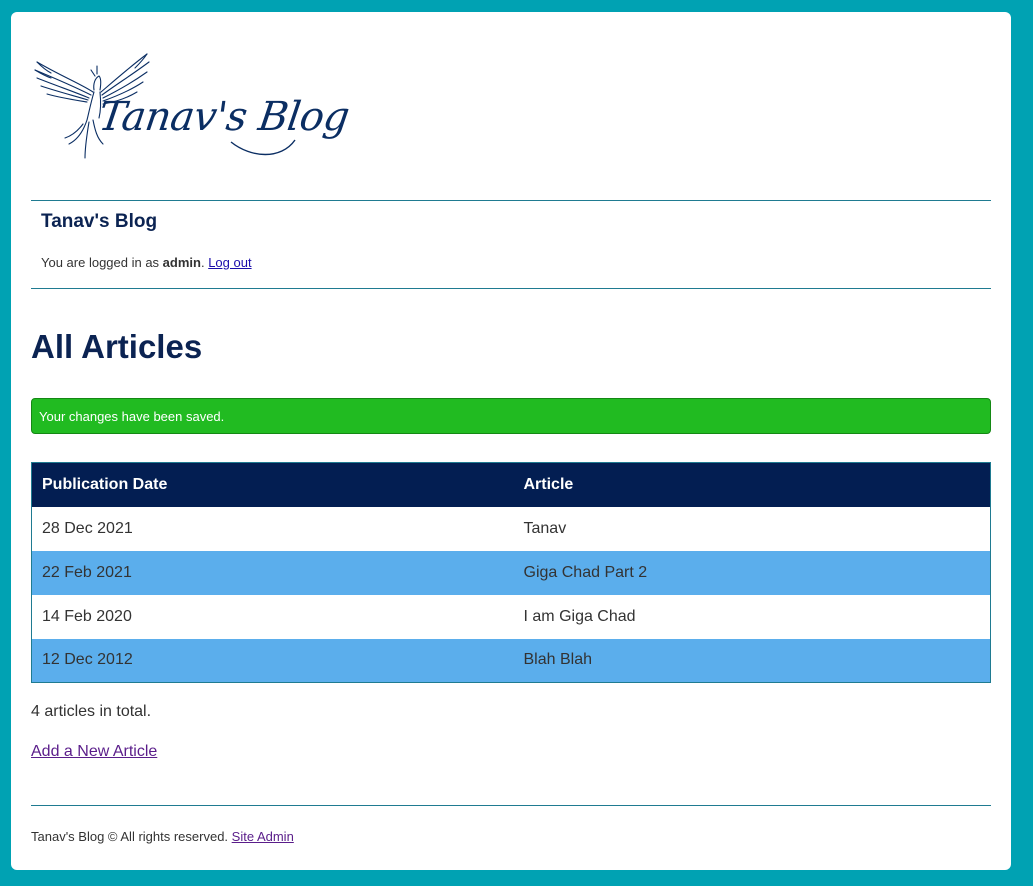 Image resolution: width=1033 pixels, height=886 pixels. I want to click on footer-divider, so click(511, 805).